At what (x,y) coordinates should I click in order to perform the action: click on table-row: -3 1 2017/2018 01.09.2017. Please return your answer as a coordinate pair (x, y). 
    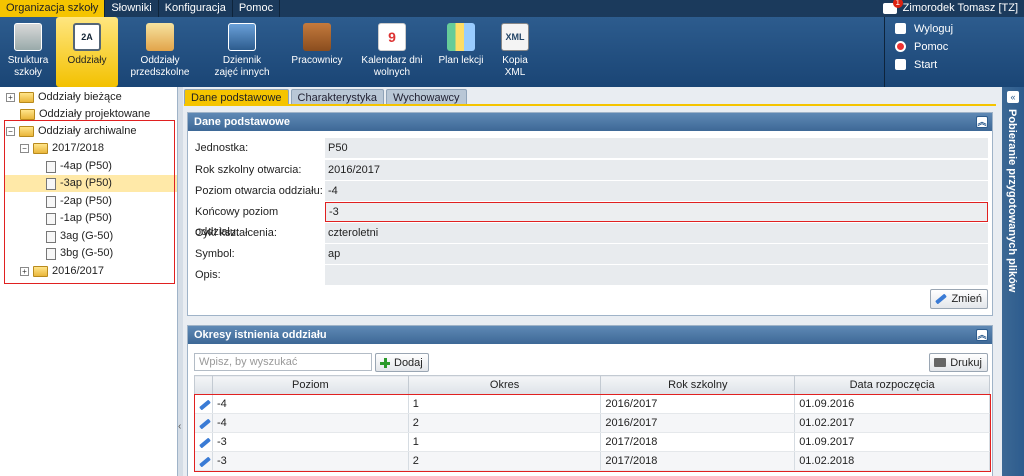
    Looking at the image, I should click on (592, 442).